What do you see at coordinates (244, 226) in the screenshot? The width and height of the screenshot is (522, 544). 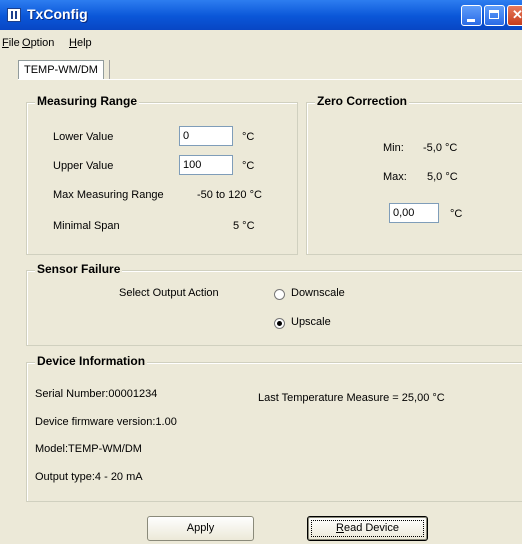 I see `min-span-value: 5 °C` at bounding box center [244, 226].